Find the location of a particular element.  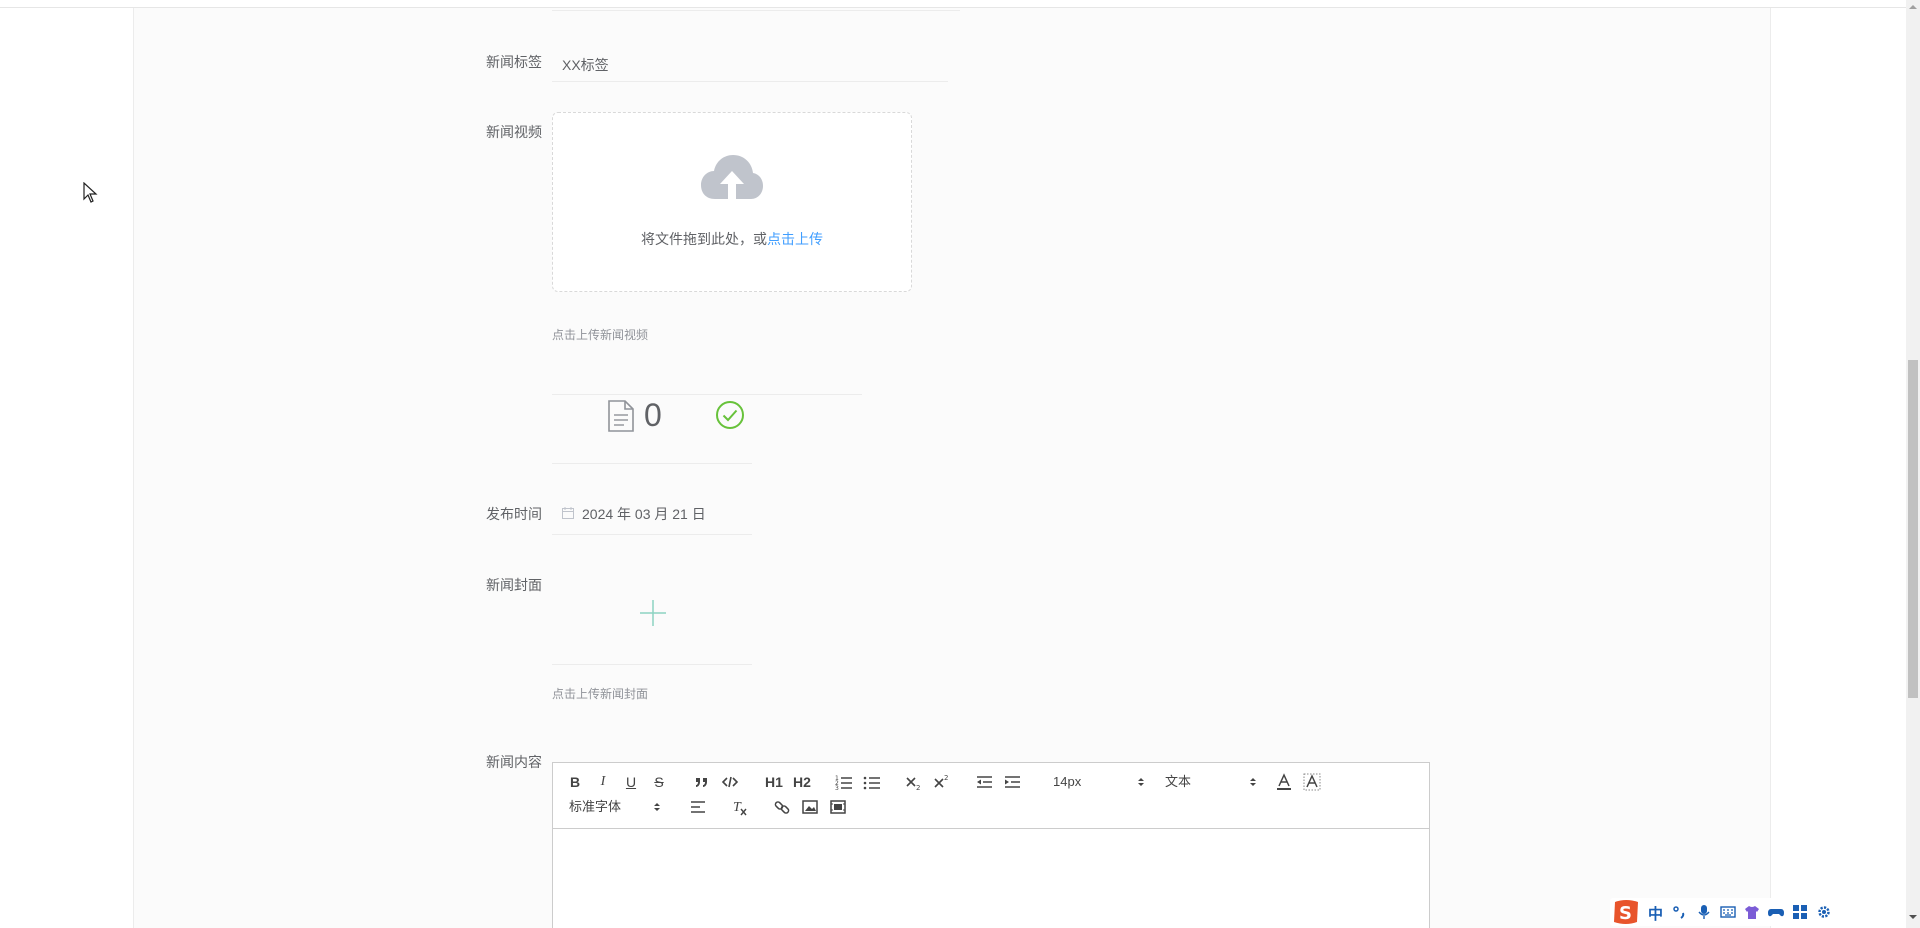

background-color-icon is located at coordinates (1312, 782).